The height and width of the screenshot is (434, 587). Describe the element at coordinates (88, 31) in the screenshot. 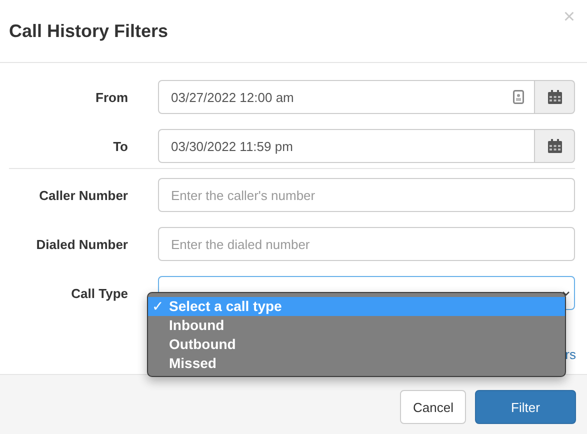

I see `dialog-title: Call History Filters` at that location.